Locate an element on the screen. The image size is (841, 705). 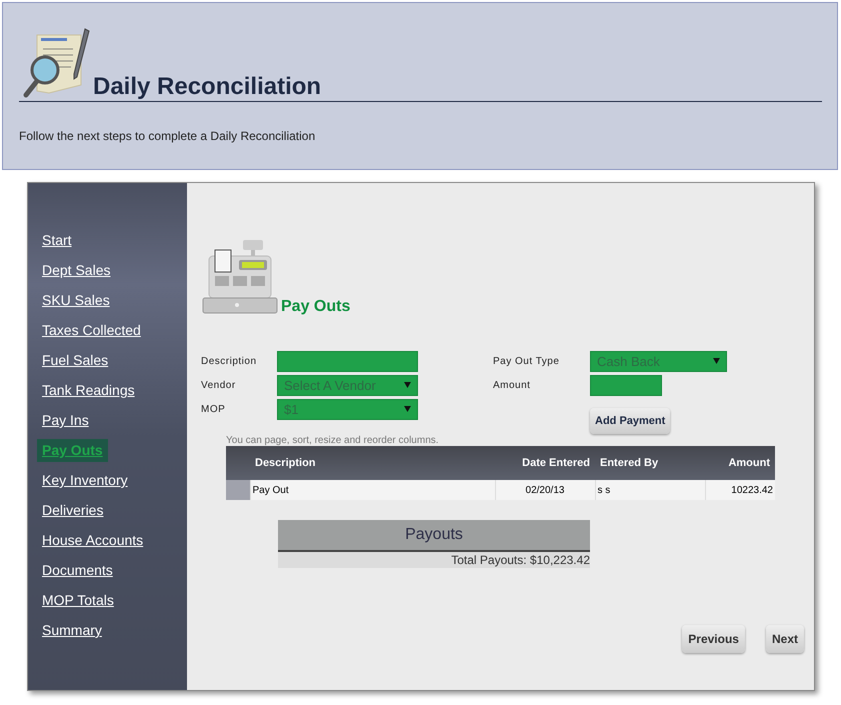
page-title: Daily Reconciliation is located at coordinates (207, 87).